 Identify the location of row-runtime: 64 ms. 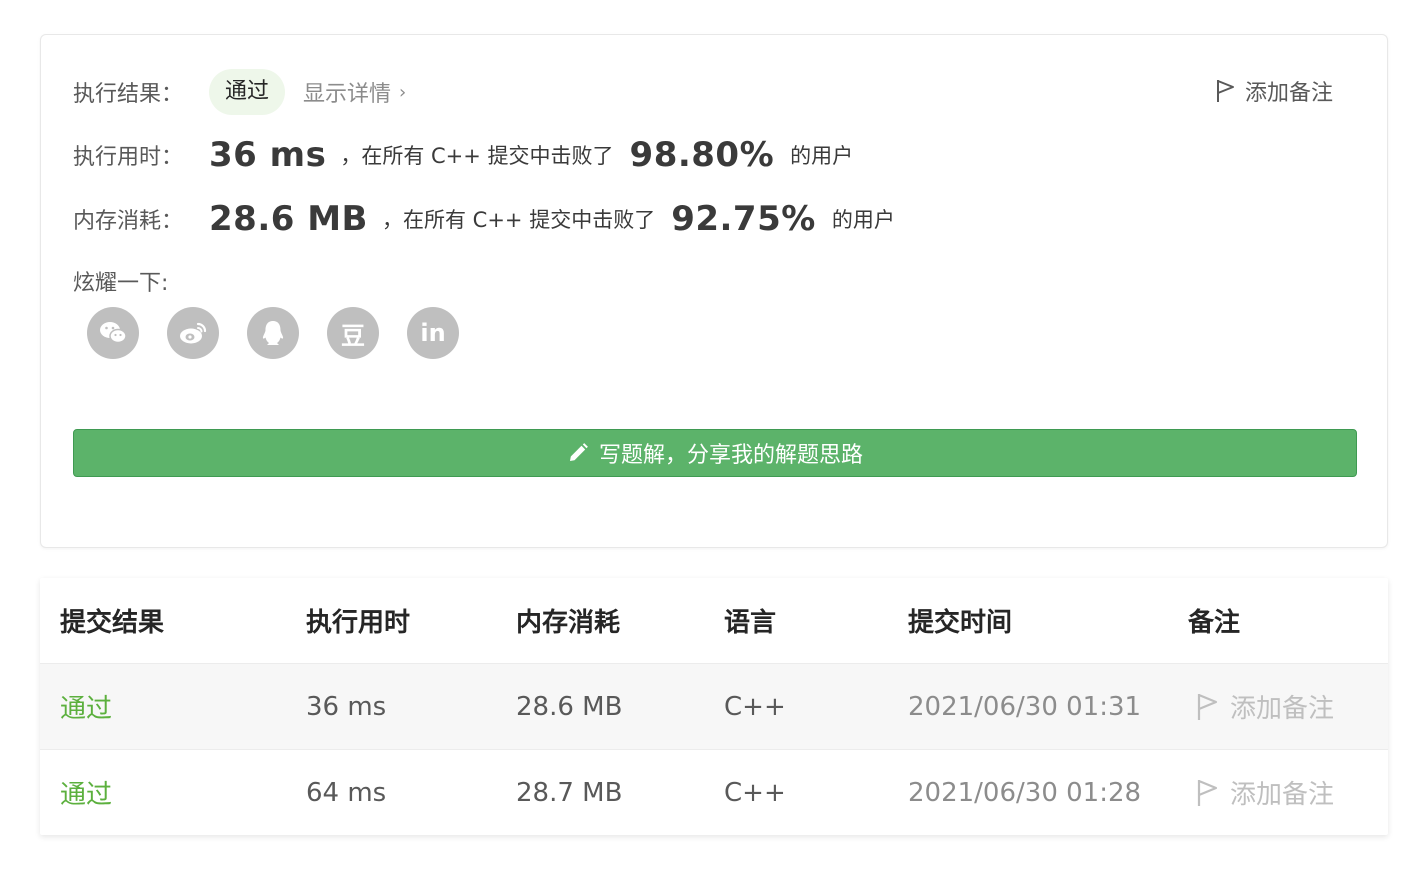
(346, 792).